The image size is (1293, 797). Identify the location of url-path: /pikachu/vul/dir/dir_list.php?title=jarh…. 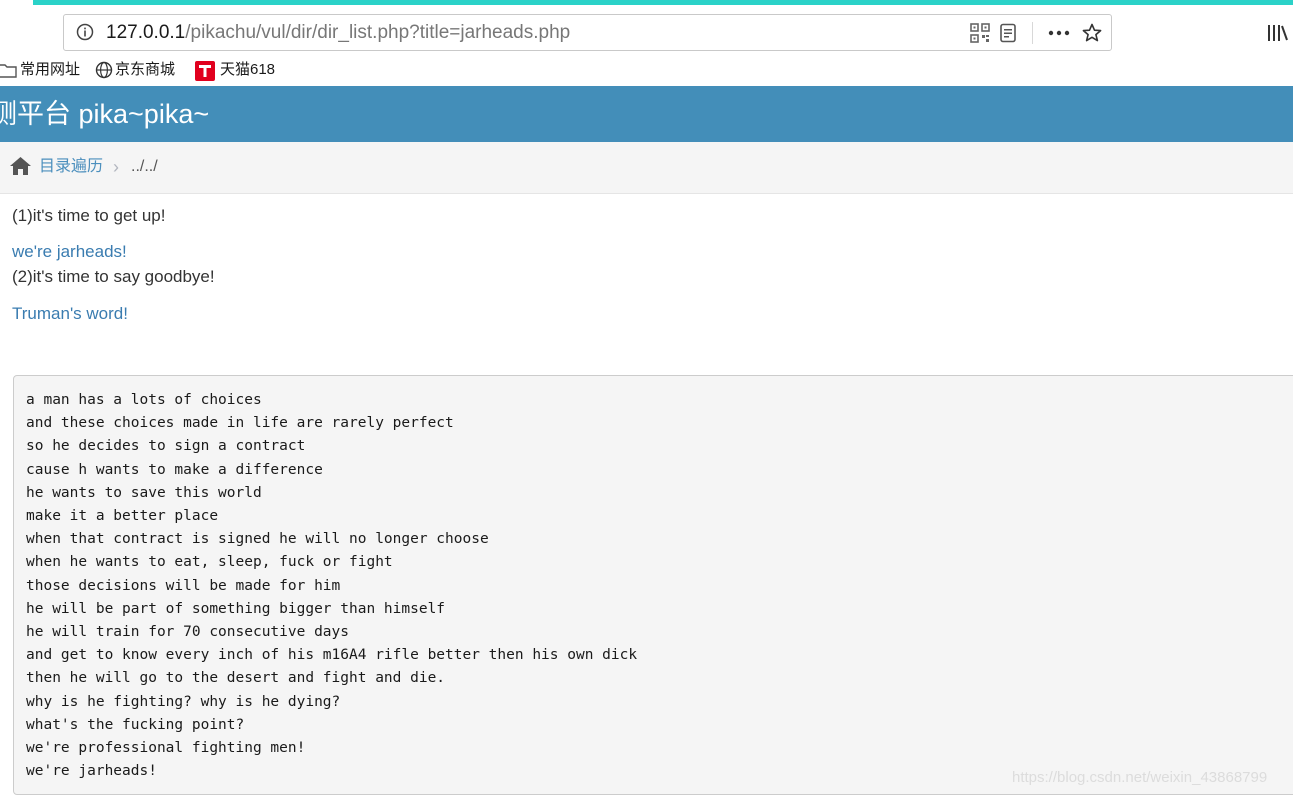
(378, 32).